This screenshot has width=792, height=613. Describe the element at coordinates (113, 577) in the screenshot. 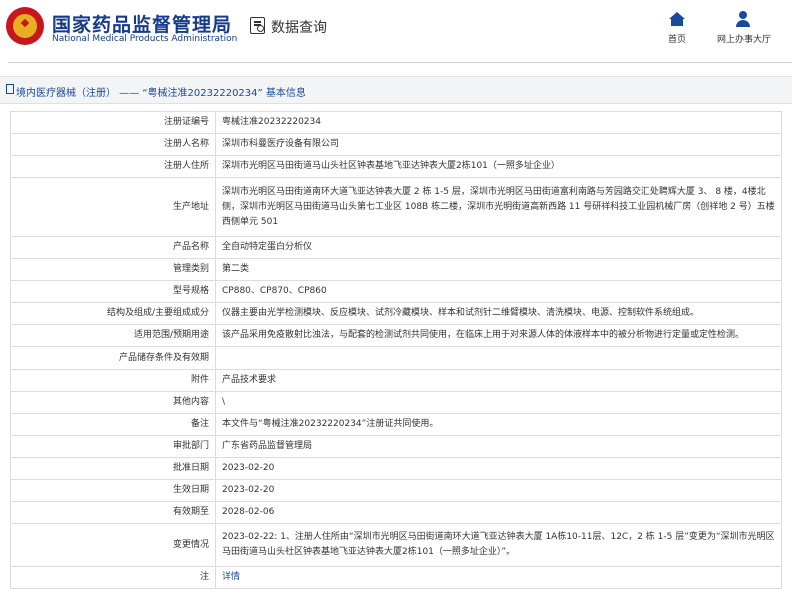

I see `row-key: 注` at that location.